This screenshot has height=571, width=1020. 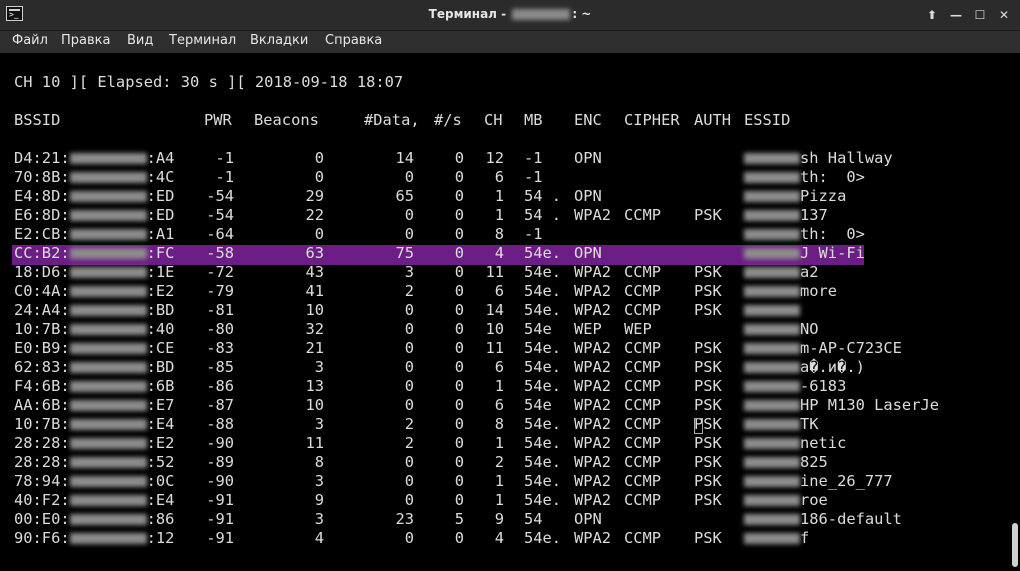 What do you see at coordinates (286, 120) in the screenshot?
I see `col-beacons: Beacons` at bounding box center [286, 120].